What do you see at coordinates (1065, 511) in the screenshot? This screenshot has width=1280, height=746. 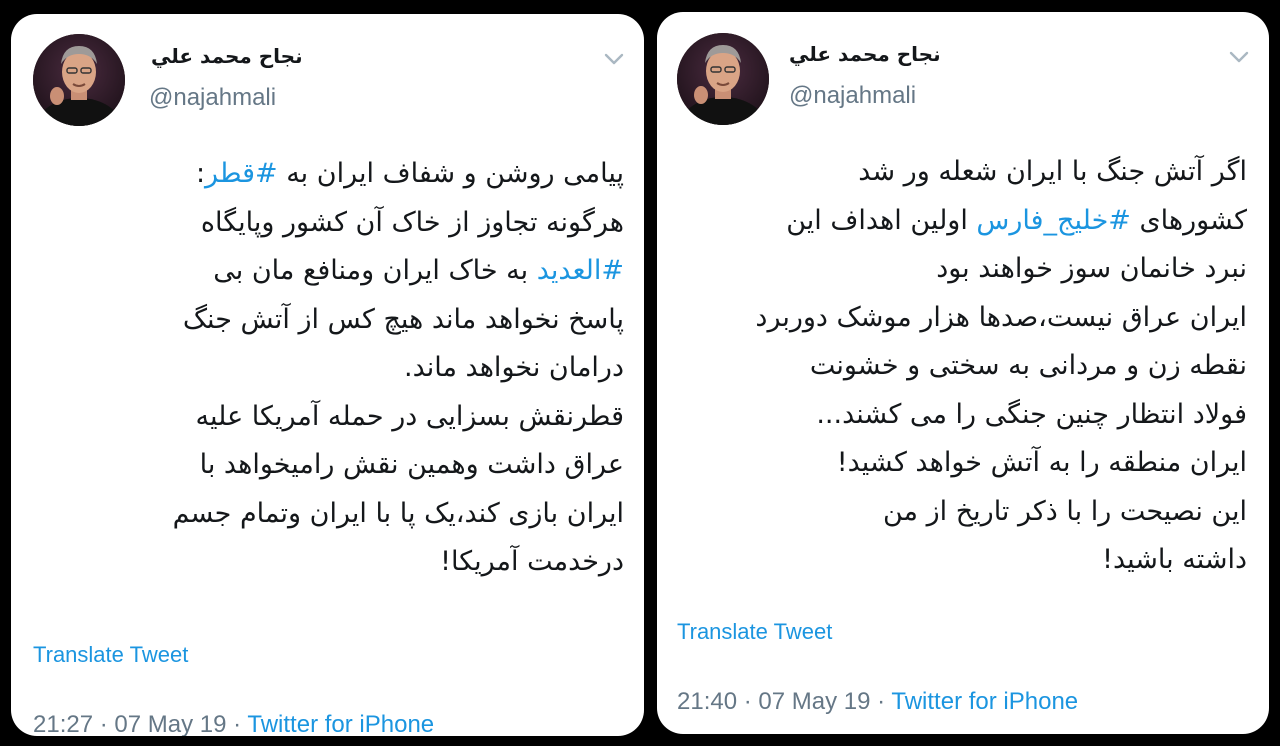 I see `tweet-text-segment: این نصیحت را با ذکر تاریخ از من` at bounding box center [1065, 511].